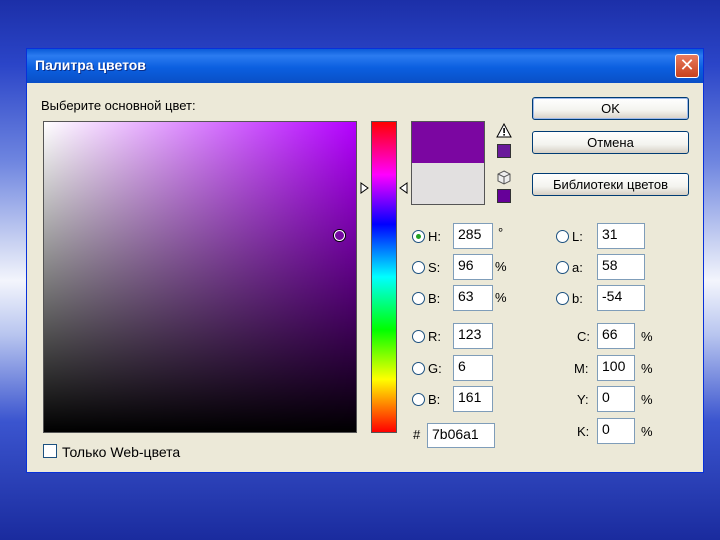  What do you see at coordinates (621, 267) in the screenshot?
I see `a-channel-input: 58` at bounding box center [621, 267].